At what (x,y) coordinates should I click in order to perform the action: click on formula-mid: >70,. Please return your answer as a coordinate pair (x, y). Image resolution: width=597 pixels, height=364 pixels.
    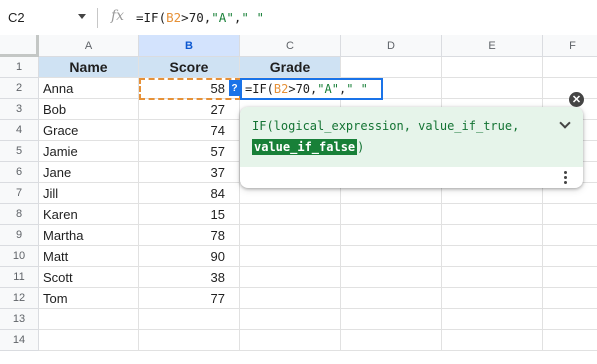
    Looking at the image, I should click on (196, 17).